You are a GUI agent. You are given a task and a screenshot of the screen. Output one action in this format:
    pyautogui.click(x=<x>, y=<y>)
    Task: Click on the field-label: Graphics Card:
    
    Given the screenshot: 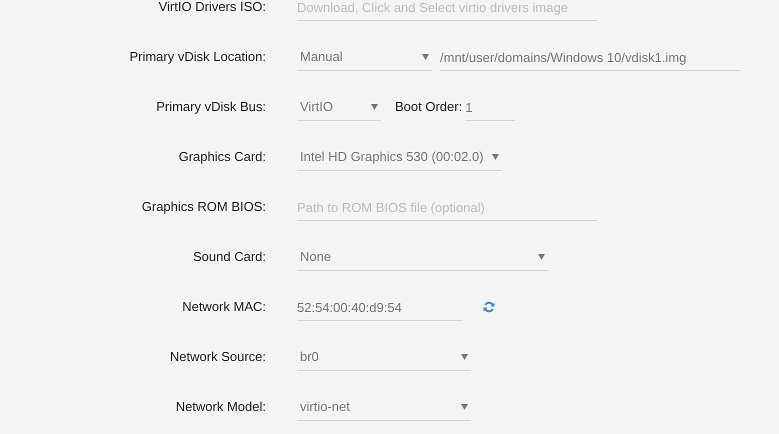 What is the action you would take?
    pyautogui.click(x=222, y=157)
    